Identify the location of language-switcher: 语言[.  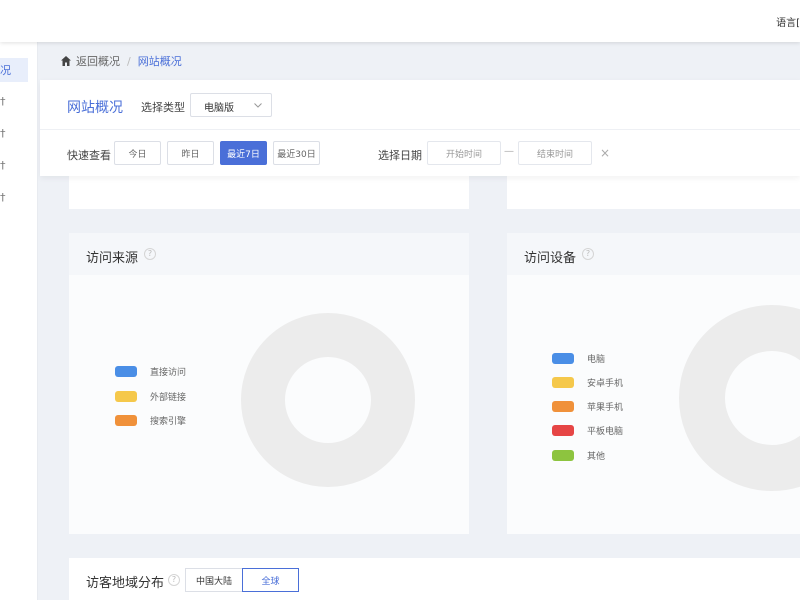
(788, 21).